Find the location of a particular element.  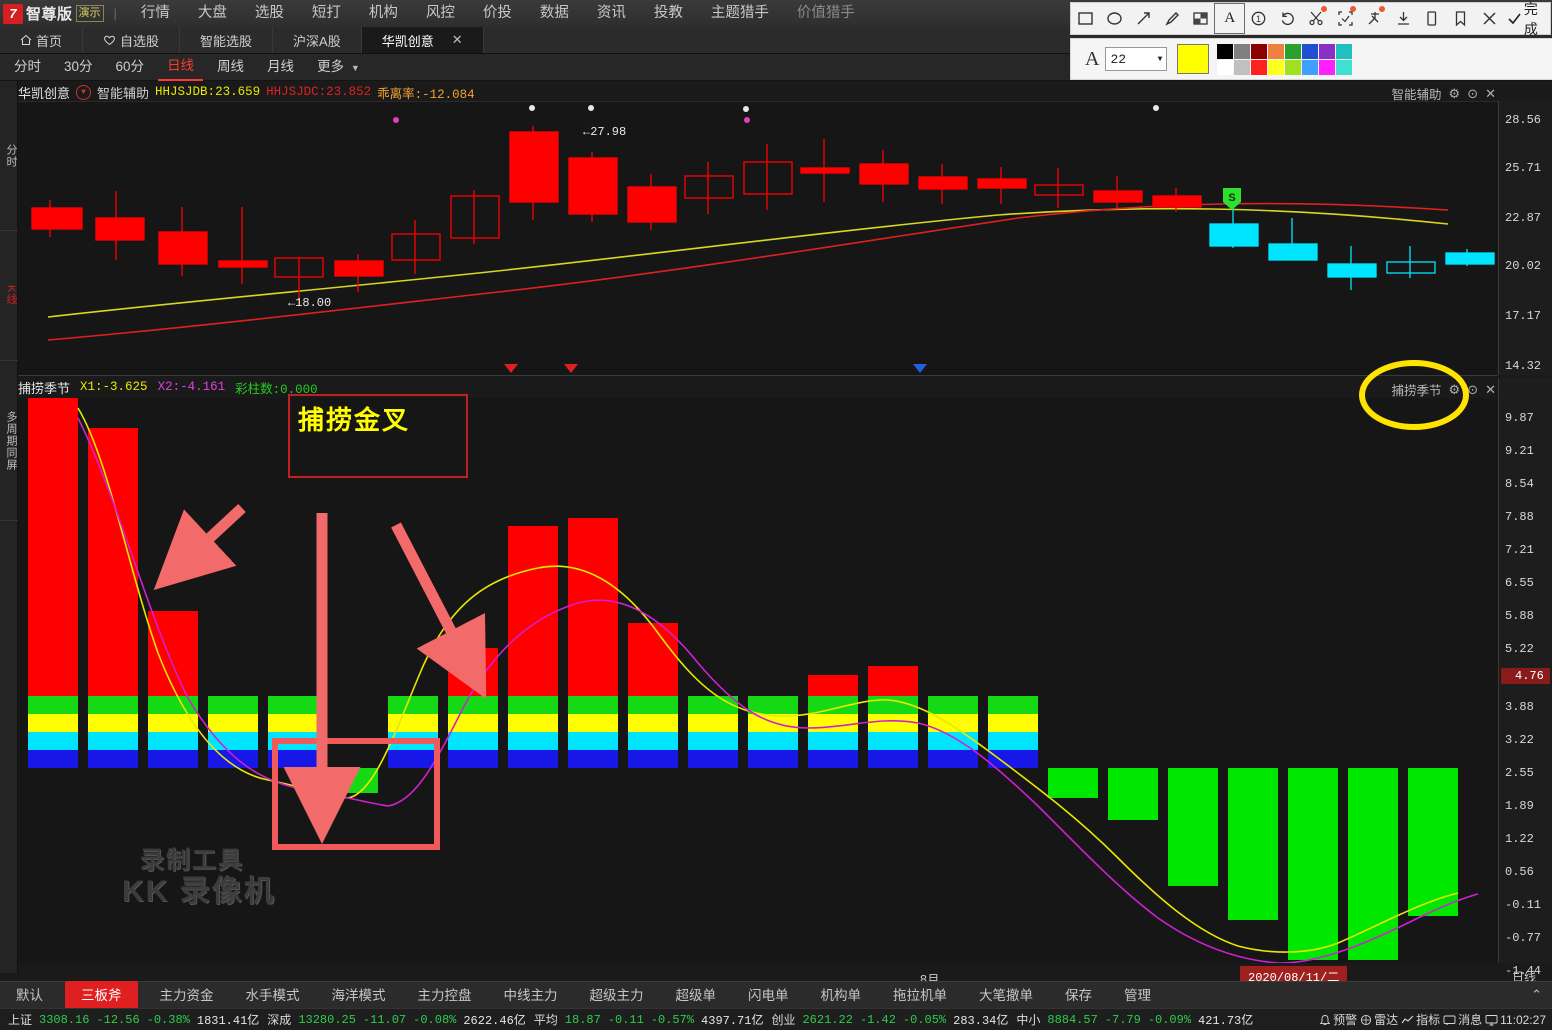

period-weekly: 周线 is located at coordinates (230, 67).